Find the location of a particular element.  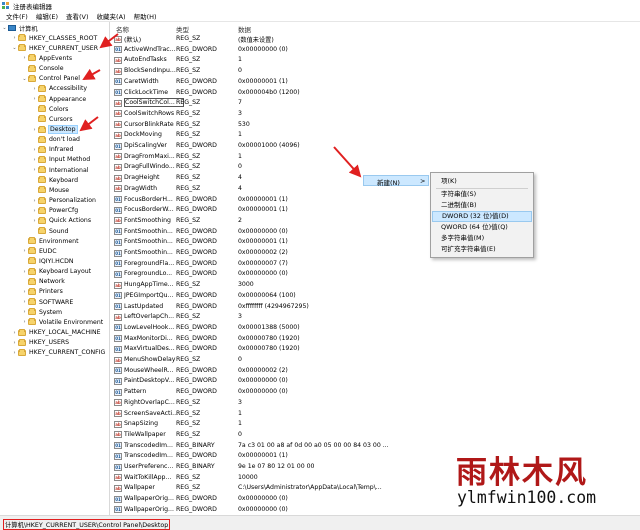

submenu-item: 多字符串值(M) is located at coordinates (482, 238).